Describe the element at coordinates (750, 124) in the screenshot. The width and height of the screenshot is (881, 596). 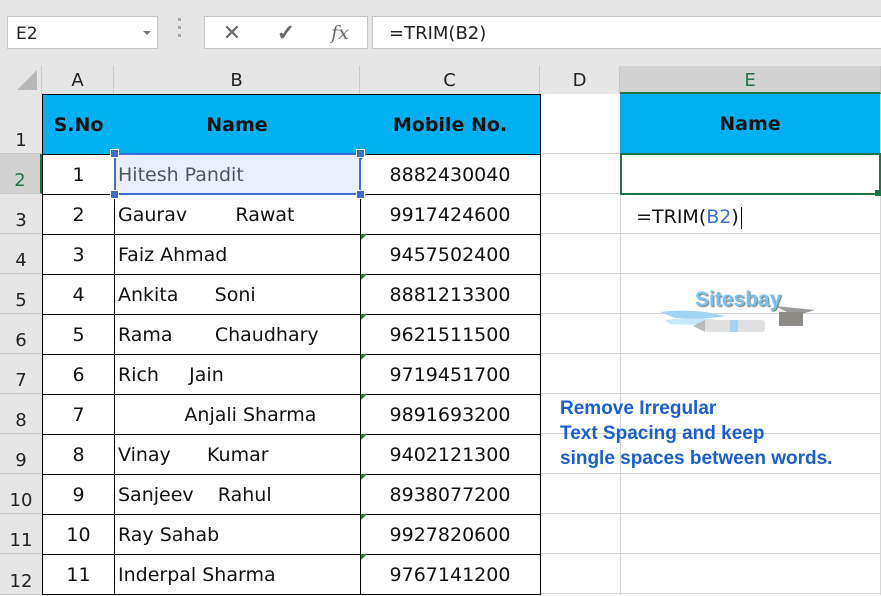
I see `result-header-cell: Name` at that location.